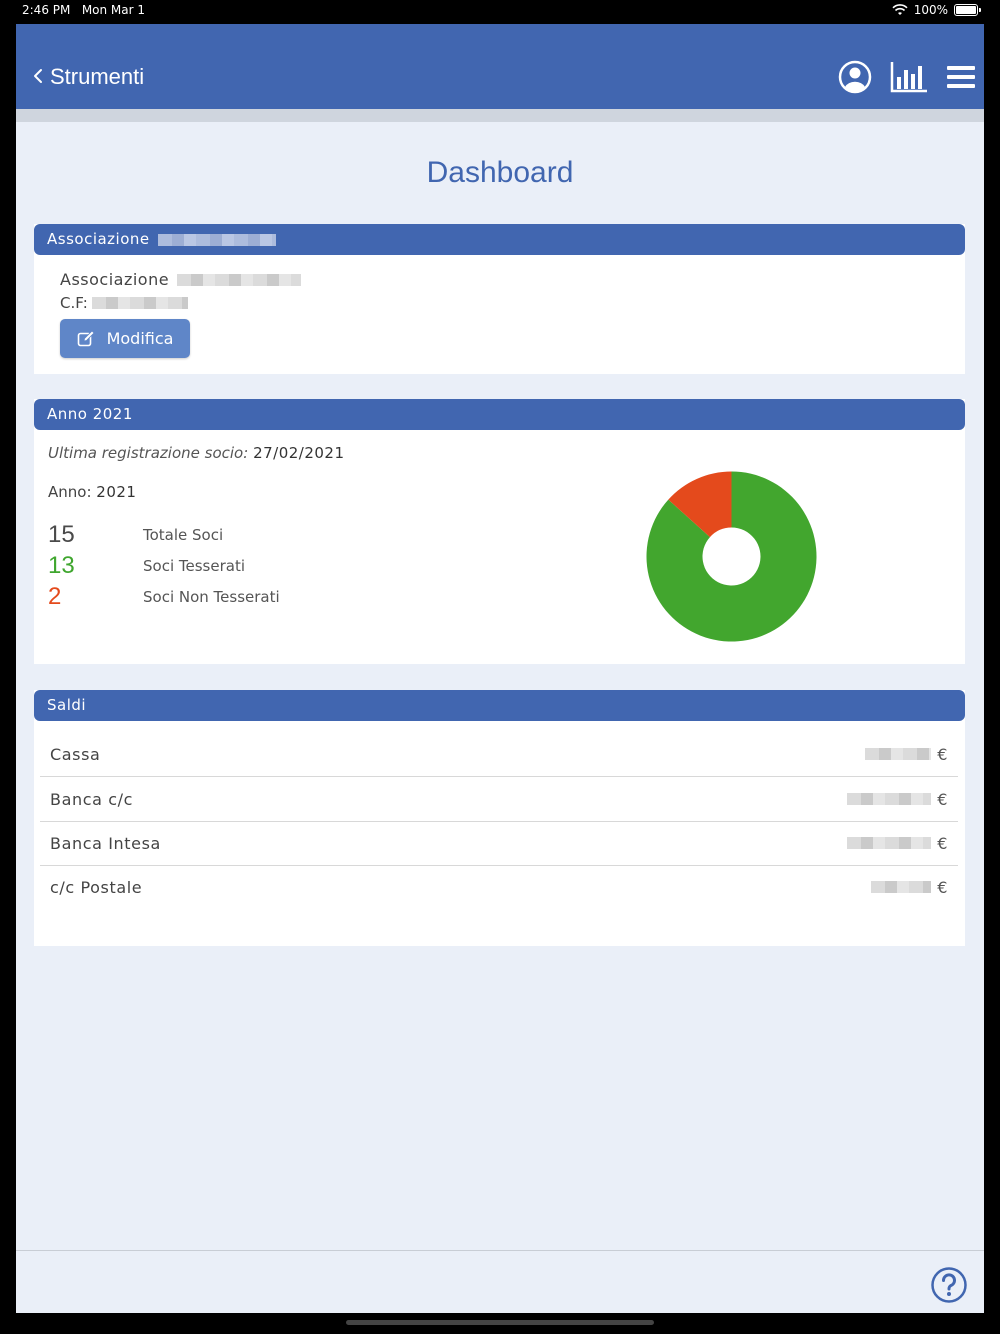 The width and height of the screenshot is (1000, 1334). I want to click on association-card-header: Associazione, so click(499, 239).